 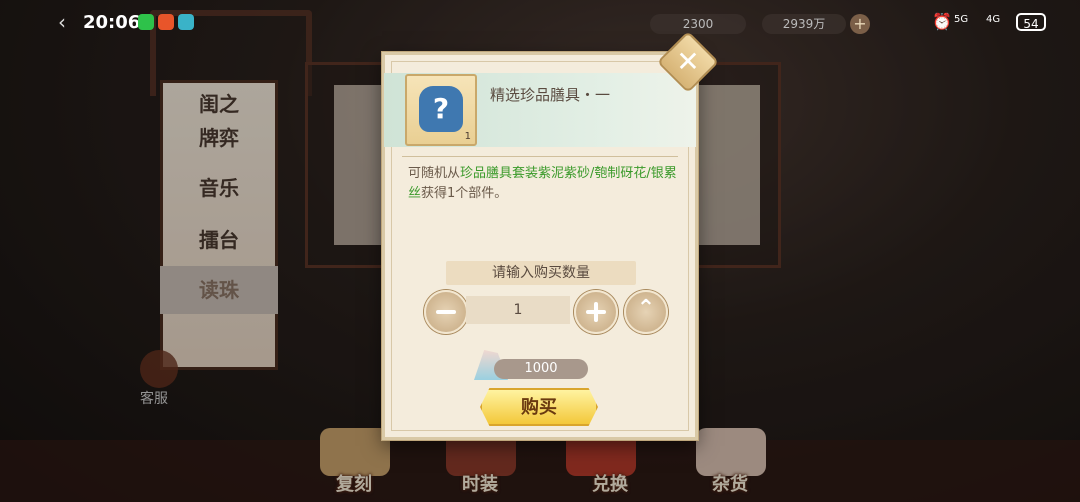 I want to click on signal-4g: 4G, so click(x=993, y=19).